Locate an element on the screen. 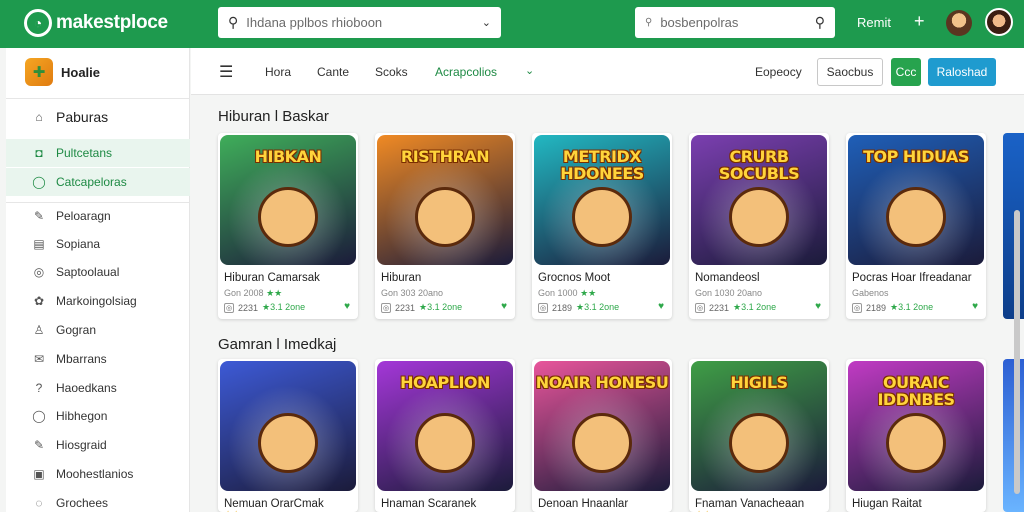  sidebar-item: ◘ Pultcetans is located at coordinates (98, 153).